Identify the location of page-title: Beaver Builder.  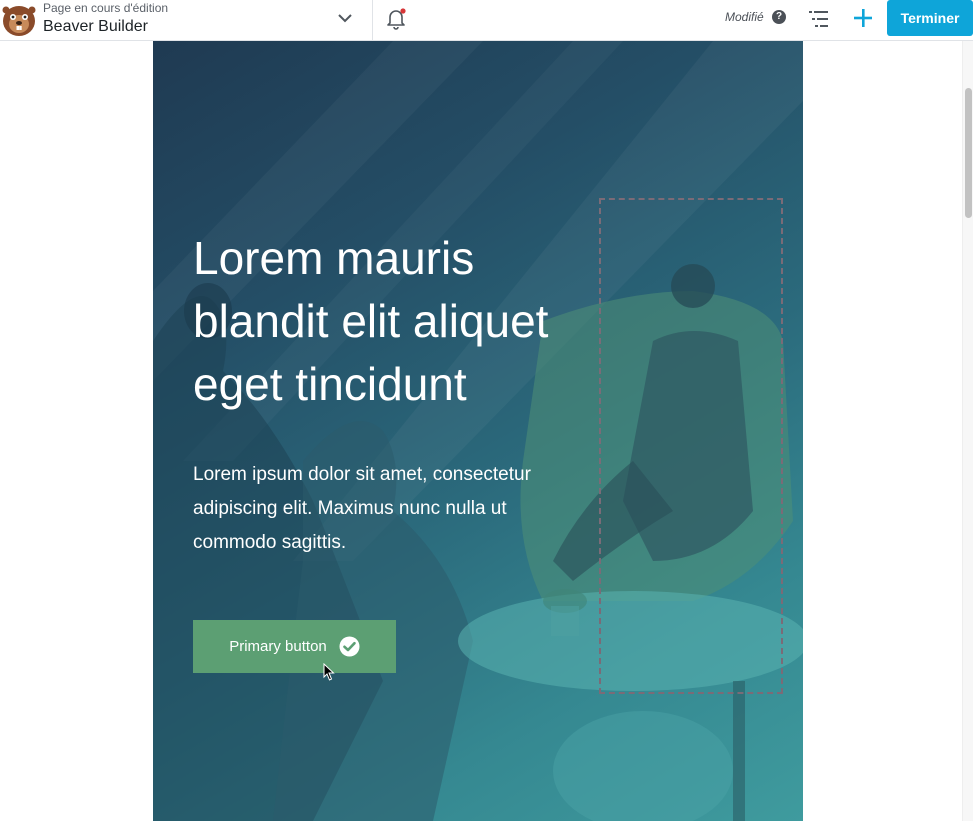
(95, 26).